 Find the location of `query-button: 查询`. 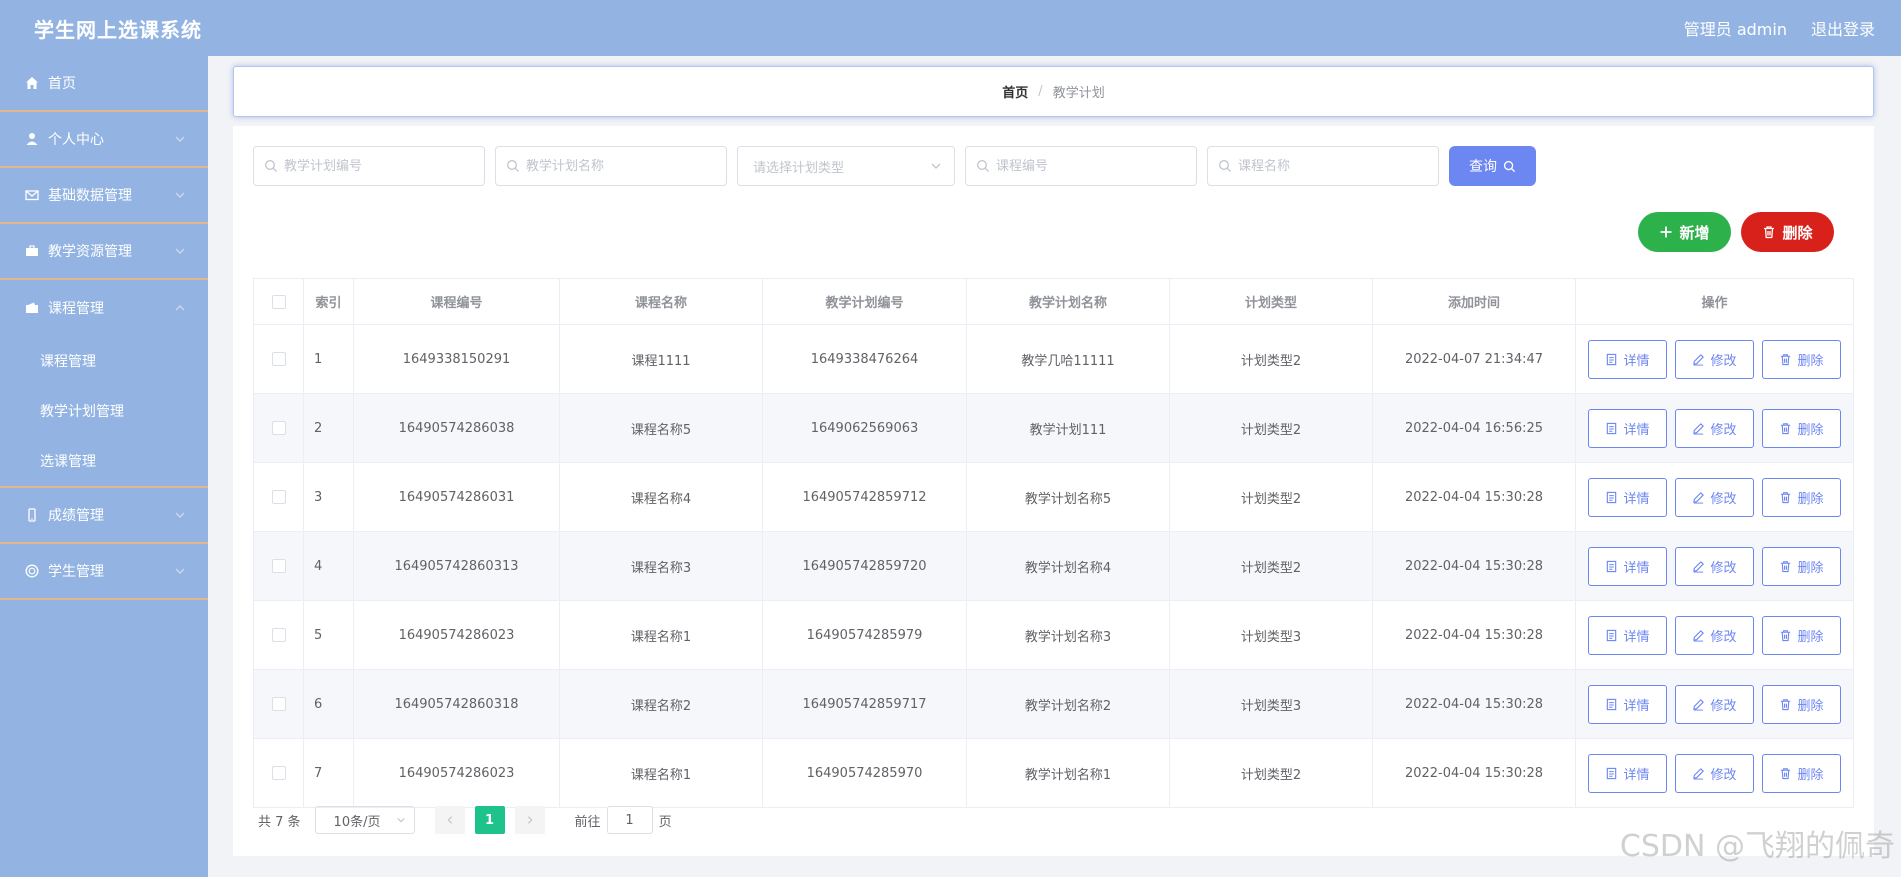

query-button: 查询 is located at coordinates (1492, 166).